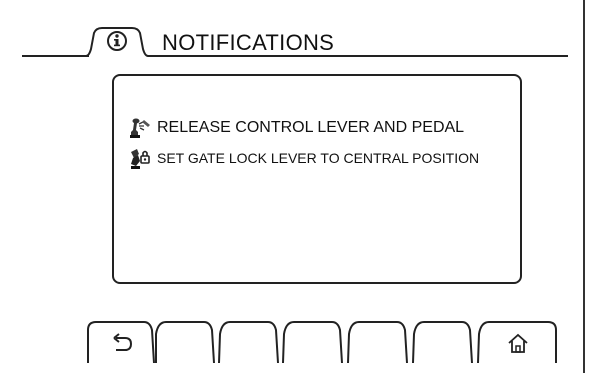 This screenshot has width=595, height=373. I want to click on control-lever-pedal-icon, so click(140, 128).